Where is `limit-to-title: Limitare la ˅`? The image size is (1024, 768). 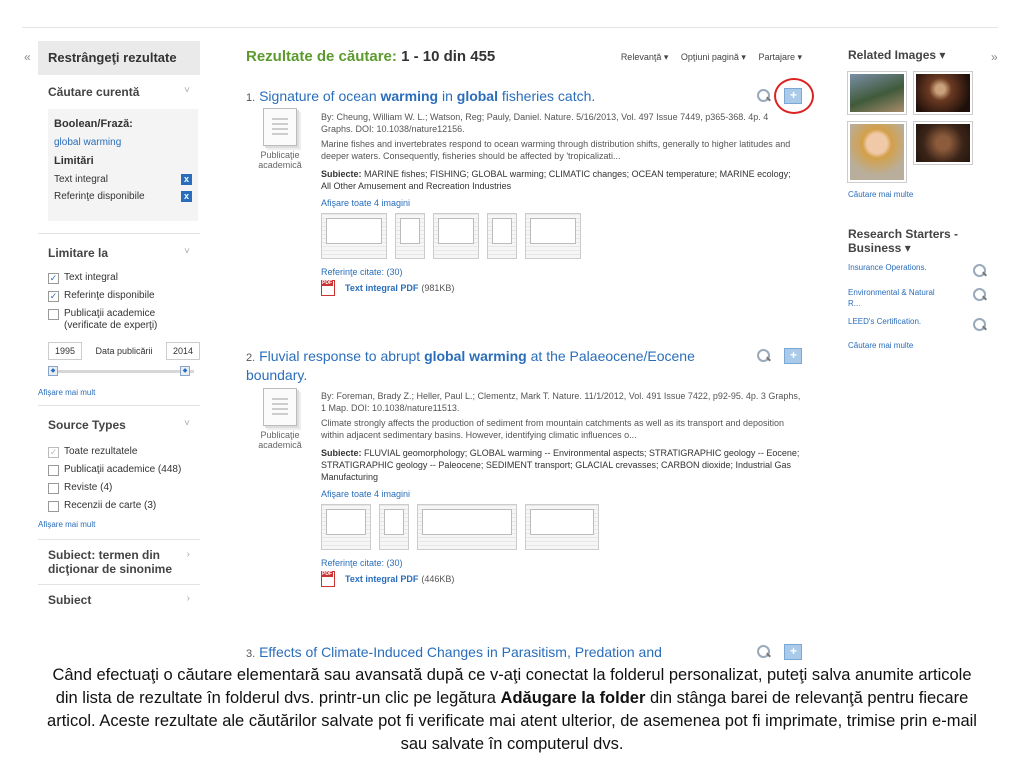 limit-to-title: Limitare la ˅ is located at coordinates (119, 253).